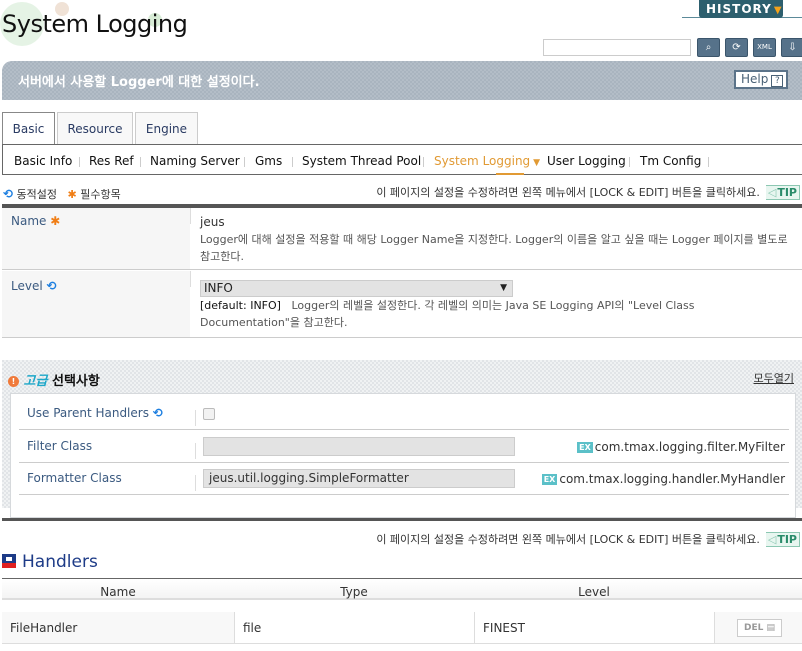 Image resolution: width=802 pixels, height=651 pixels. What do you see at coordinates (95, 413) in the screenshot?
I see `field-label: Use Parent Handlers ⟲` at bounding box center [95, 413].